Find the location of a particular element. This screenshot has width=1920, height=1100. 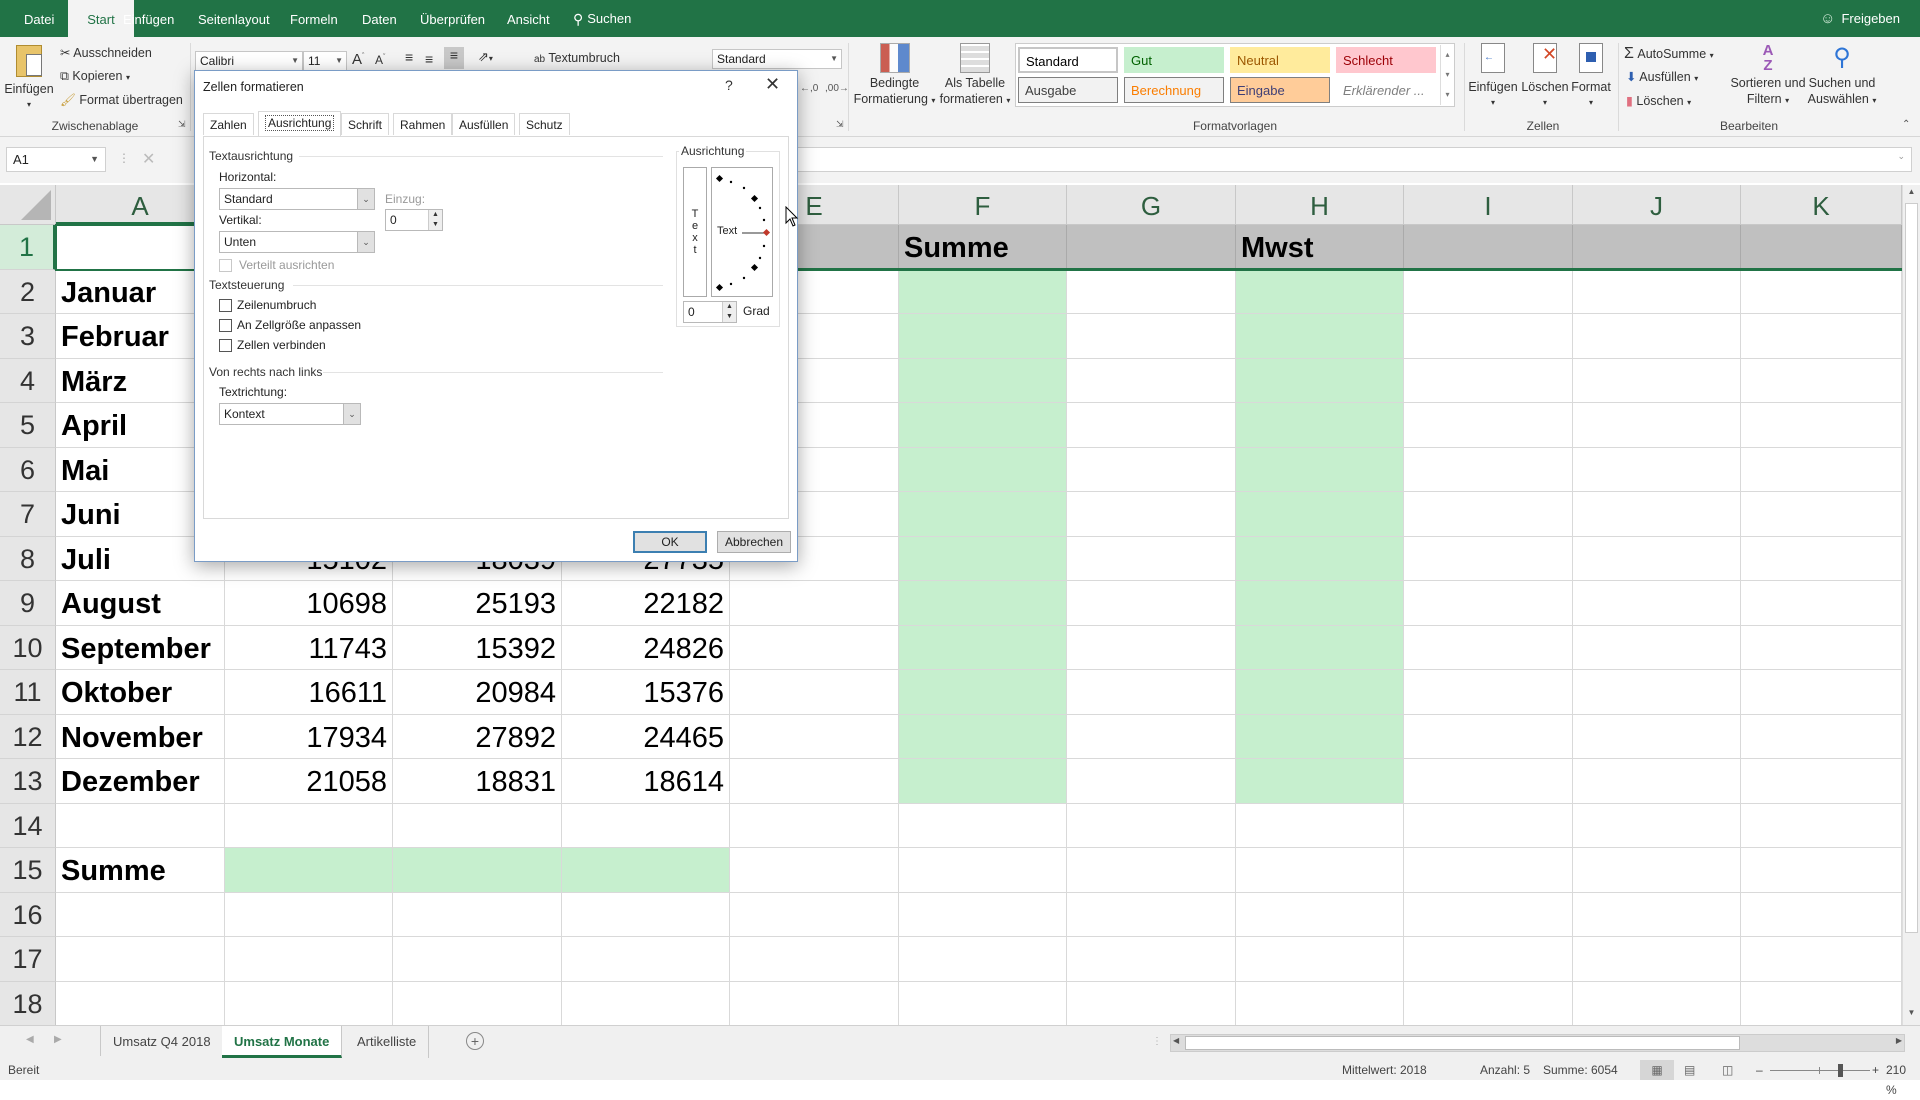

dialog-tab-ausrichtung: Ausrichtung is located at coordinates (300, 123).